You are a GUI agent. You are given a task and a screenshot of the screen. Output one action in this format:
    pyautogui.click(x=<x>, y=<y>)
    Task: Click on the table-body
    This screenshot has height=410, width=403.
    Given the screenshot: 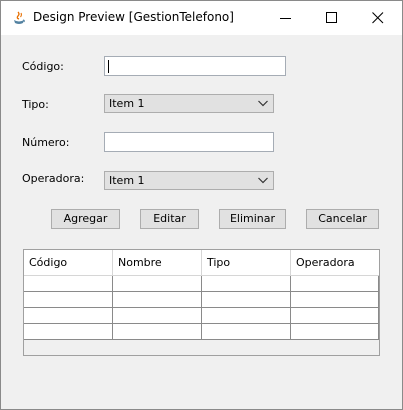 What is the action you would take?
    pyautogui.click(x=201, y=308)
    